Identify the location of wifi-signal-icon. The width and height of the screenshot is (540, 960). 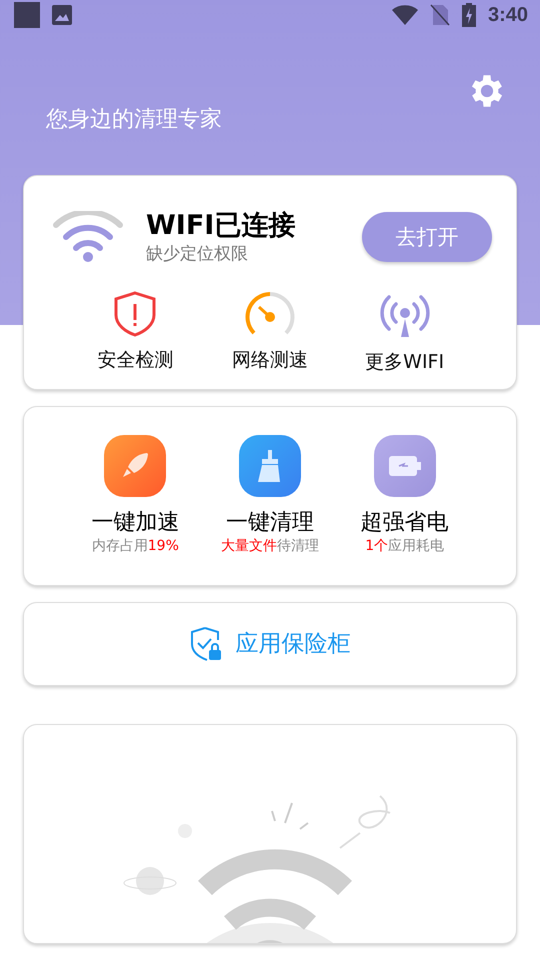
(405, 15).